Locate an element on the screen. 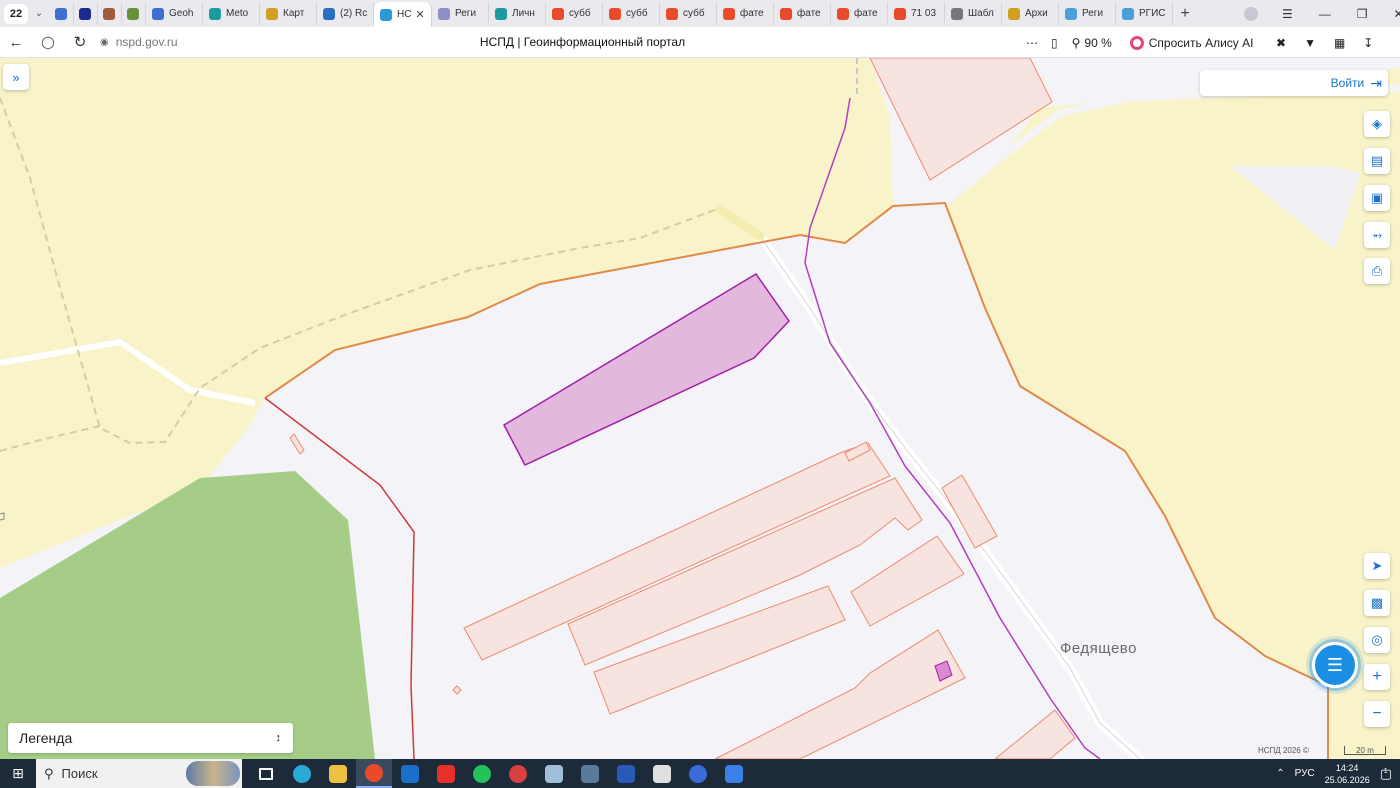  locate-icon: ➤ is located at coordinates (1377, 566).